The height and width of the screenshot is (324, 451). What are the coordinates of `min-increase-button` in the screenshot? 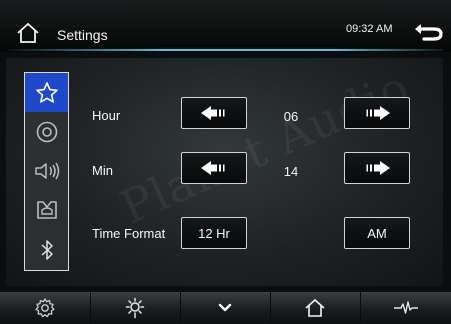 It's located at (377, 168).